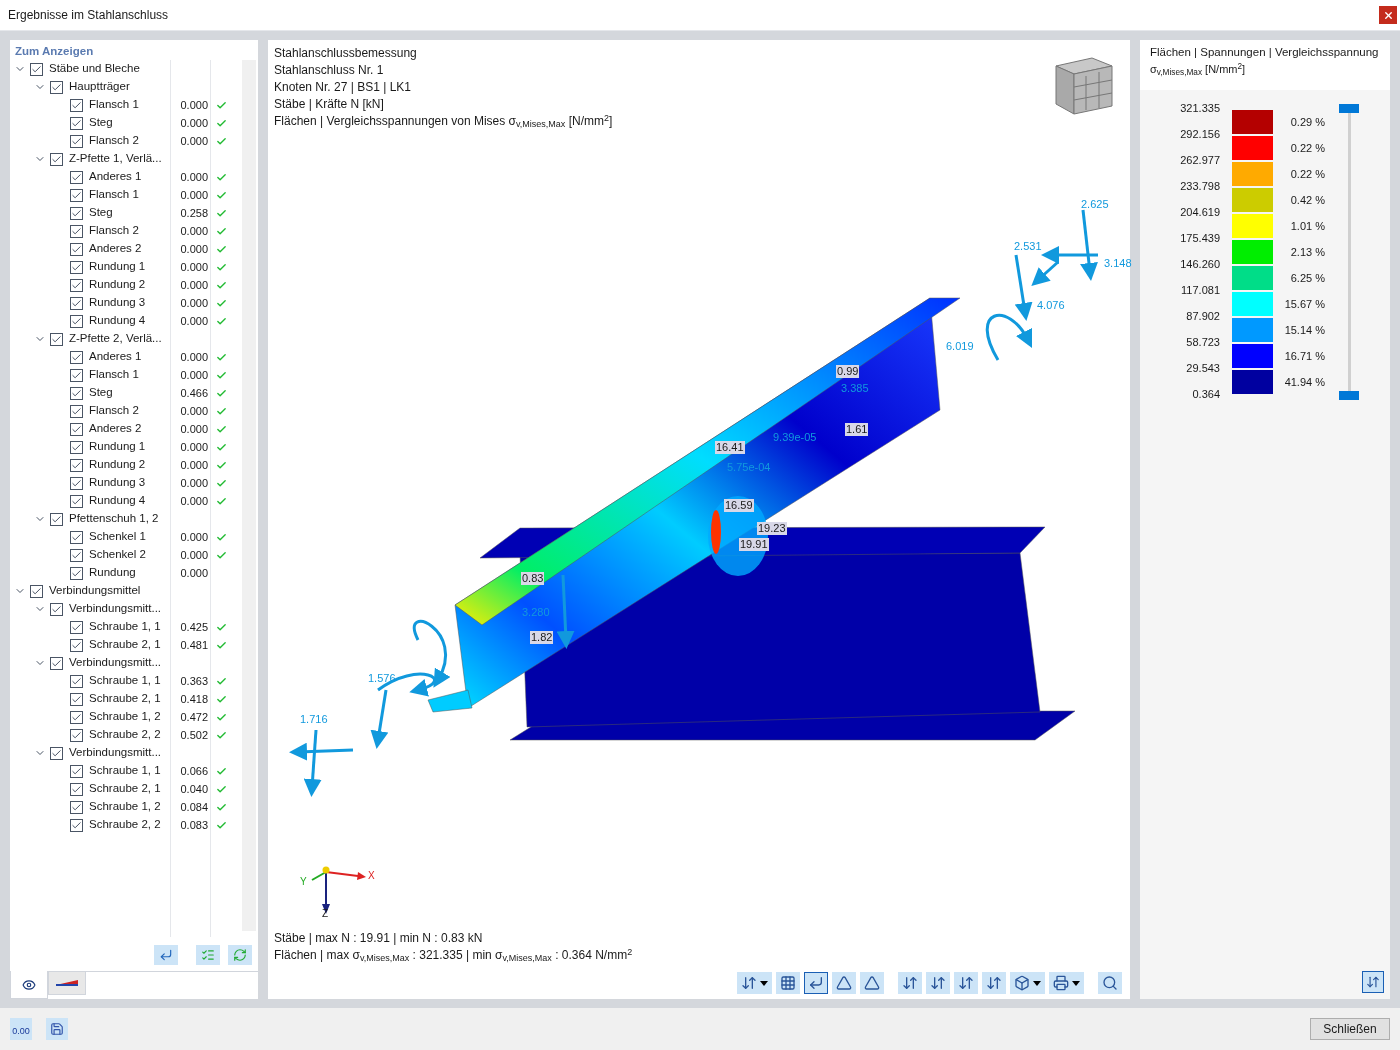 This screenshot has height=1050, width=1400. Describe the element at coordinates (95, 591) in the screenshot. I see `tree-item-label: Verbindungsmittel` at that location.